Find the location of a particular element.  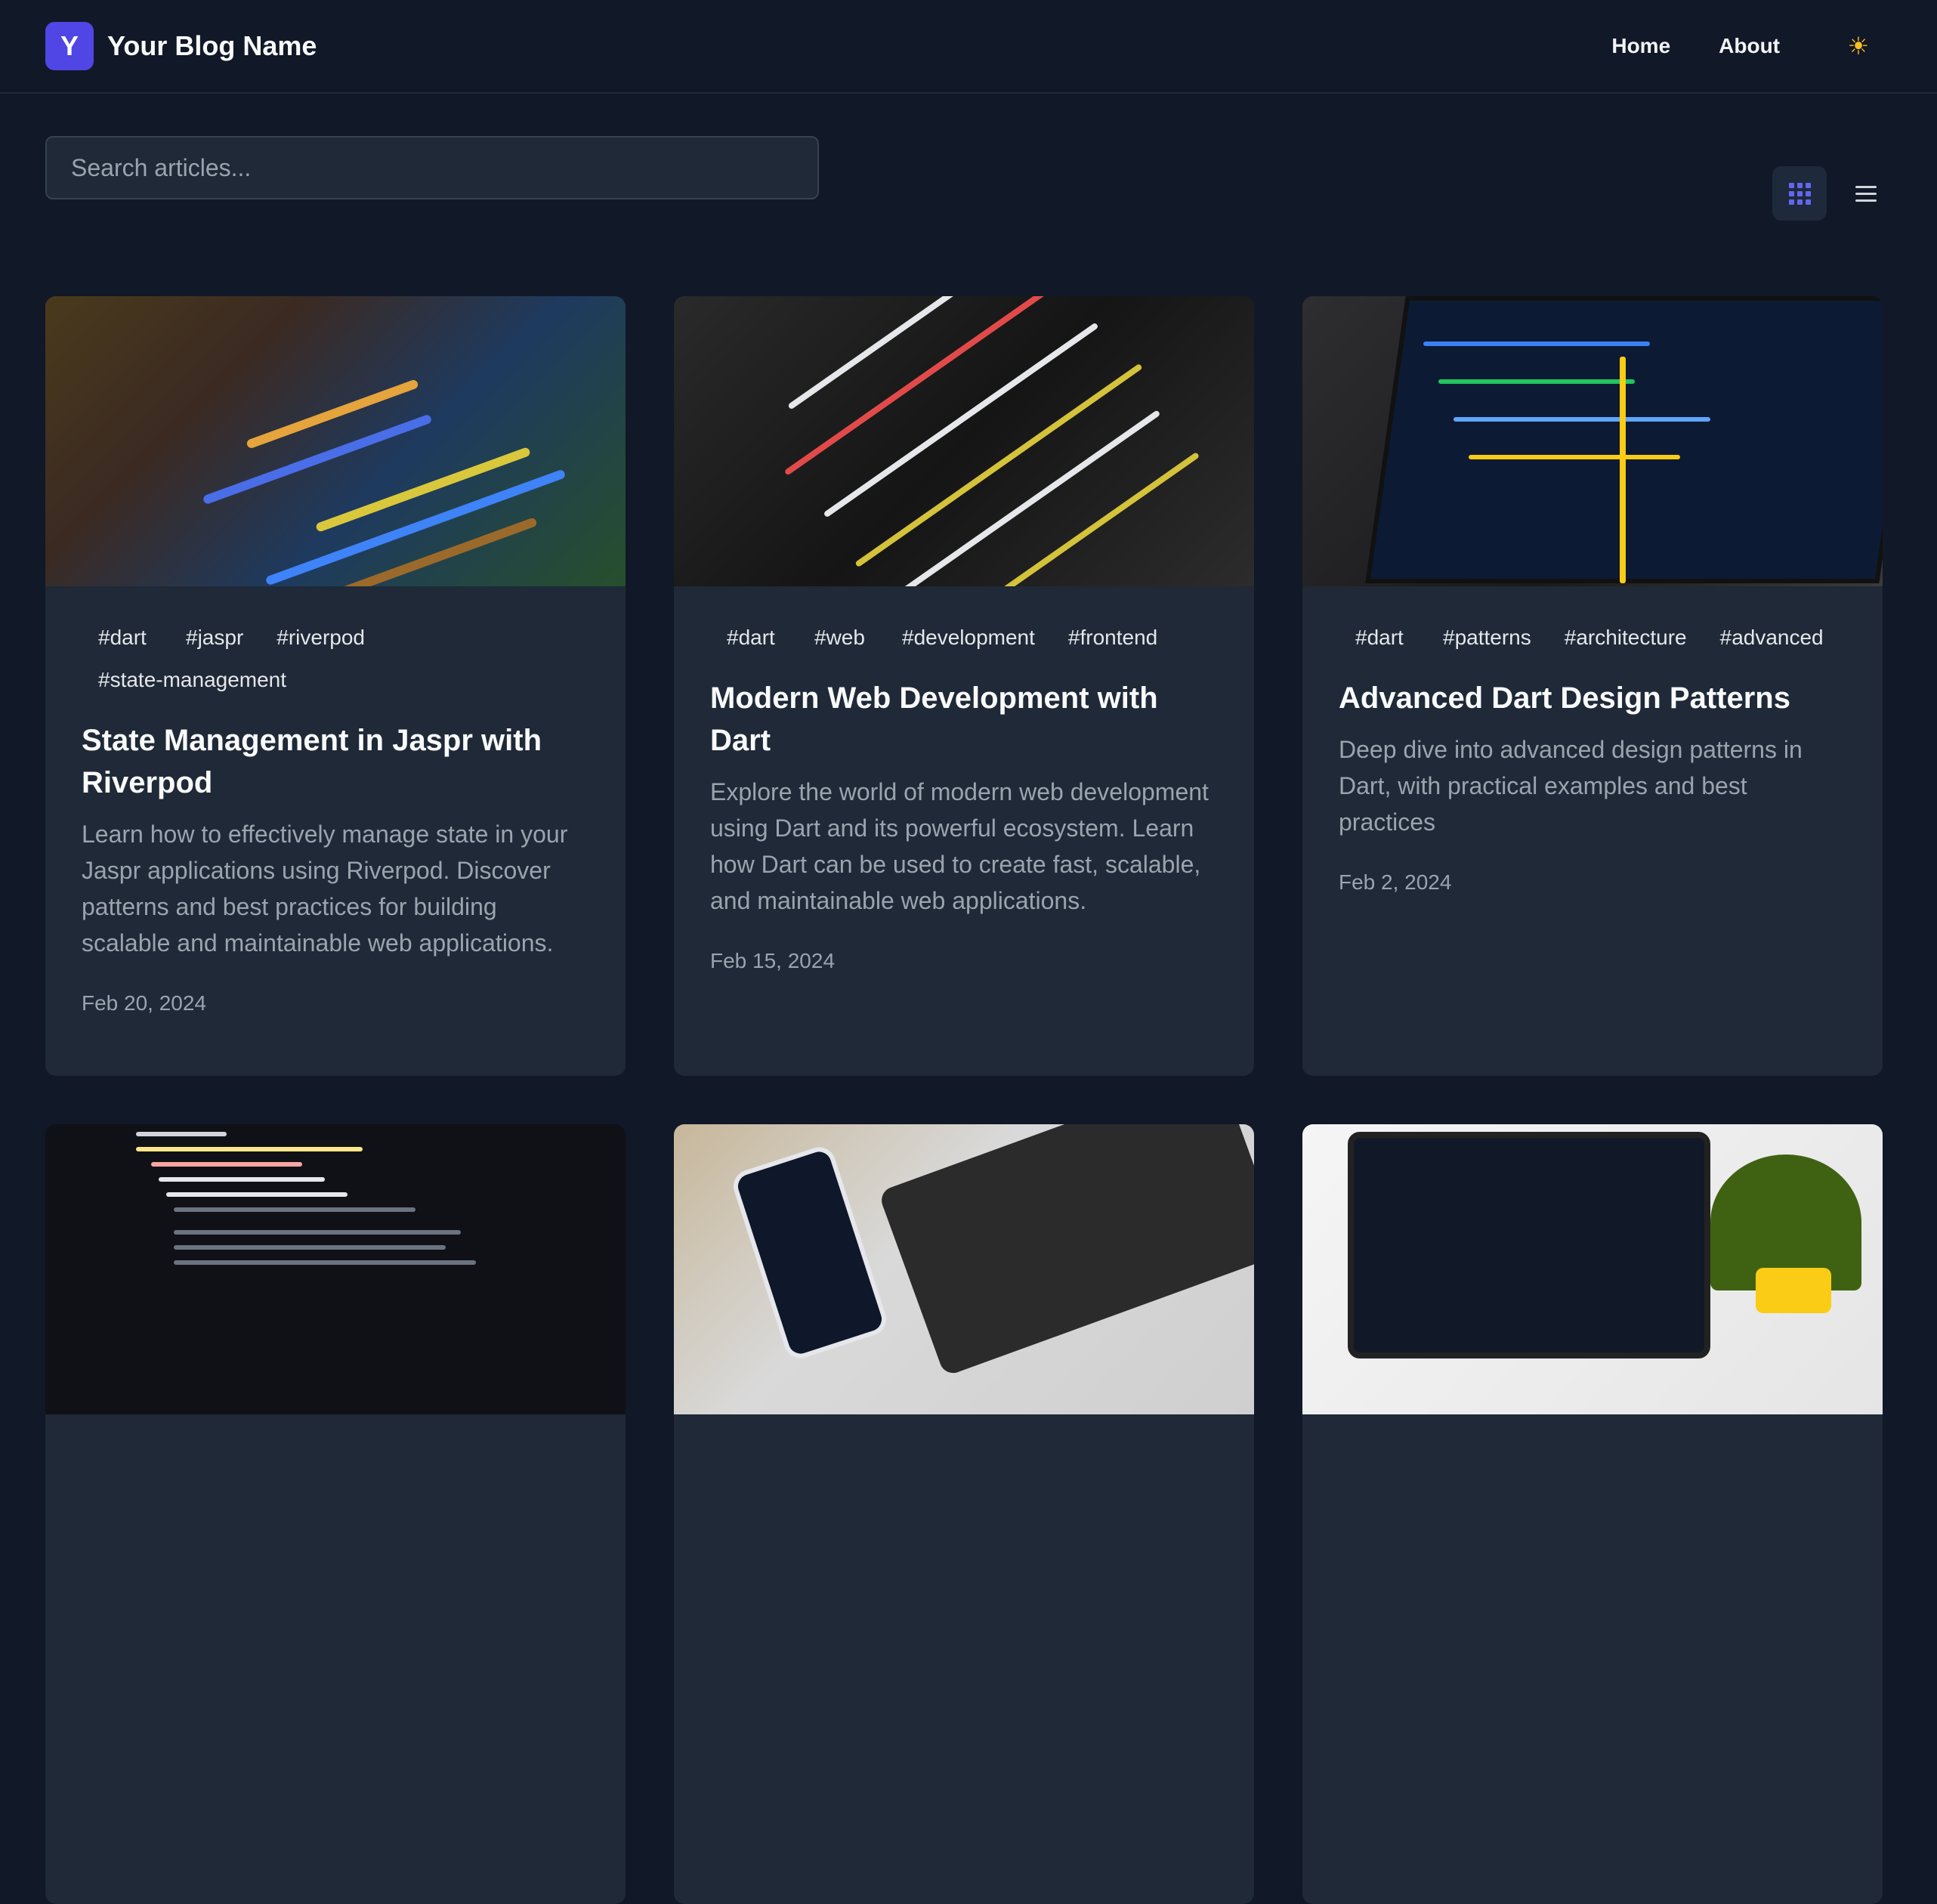

brand: Y Your Blog Name is located at coordinates (181, 46).